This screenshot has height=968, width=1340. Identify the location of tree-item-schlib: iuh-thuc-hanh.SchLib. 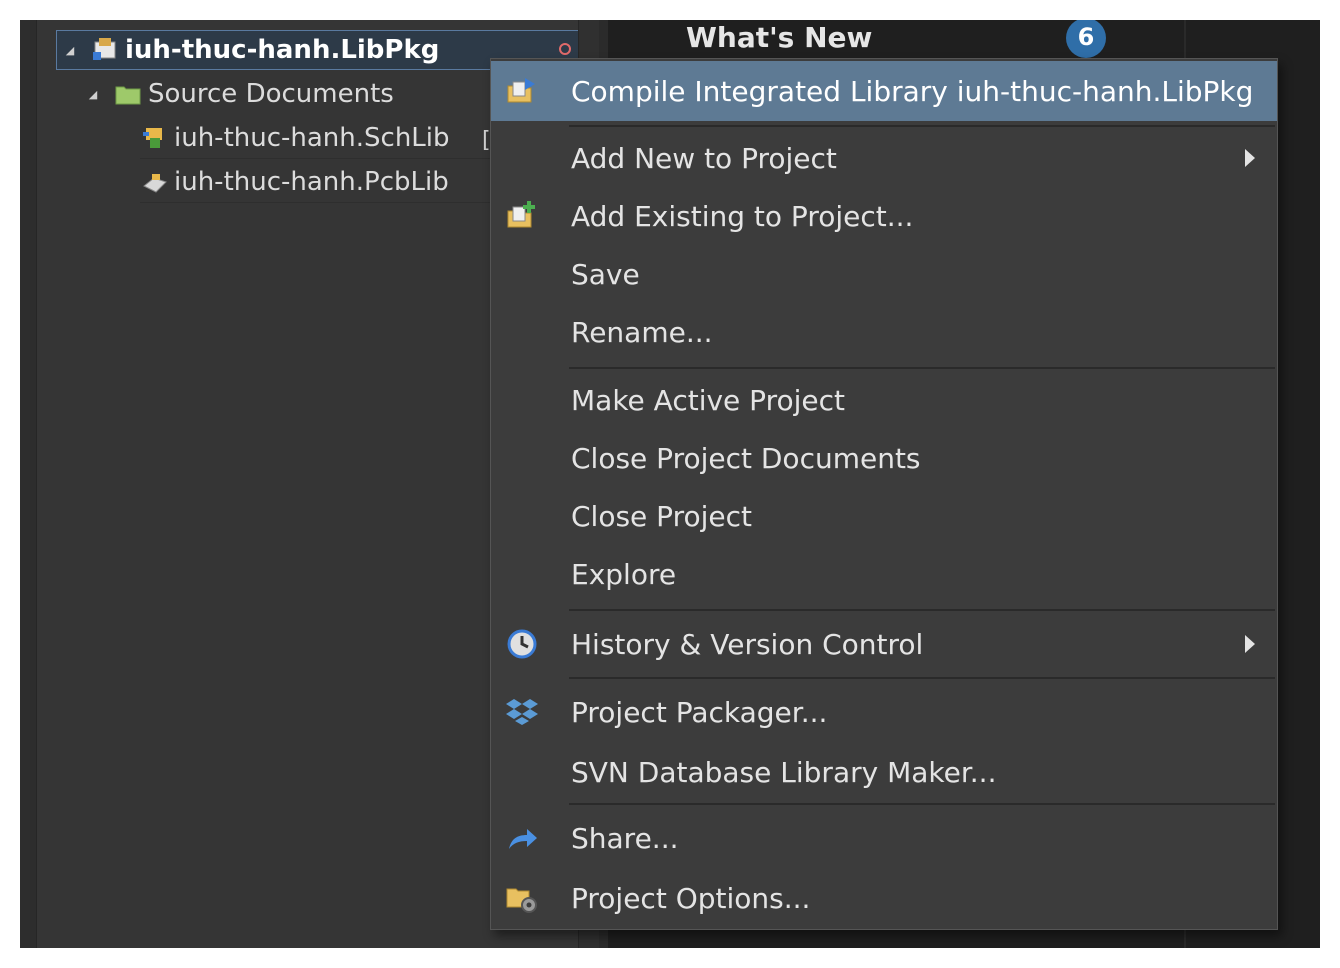
(320, 138).